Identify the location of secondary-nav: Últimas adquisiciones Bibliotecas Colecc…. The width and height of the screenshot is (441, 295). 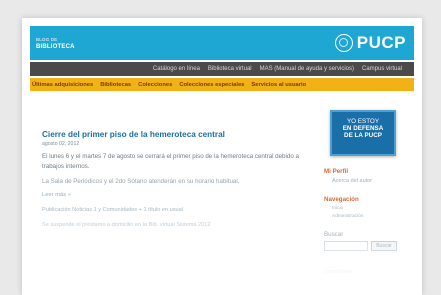
(222, 84).